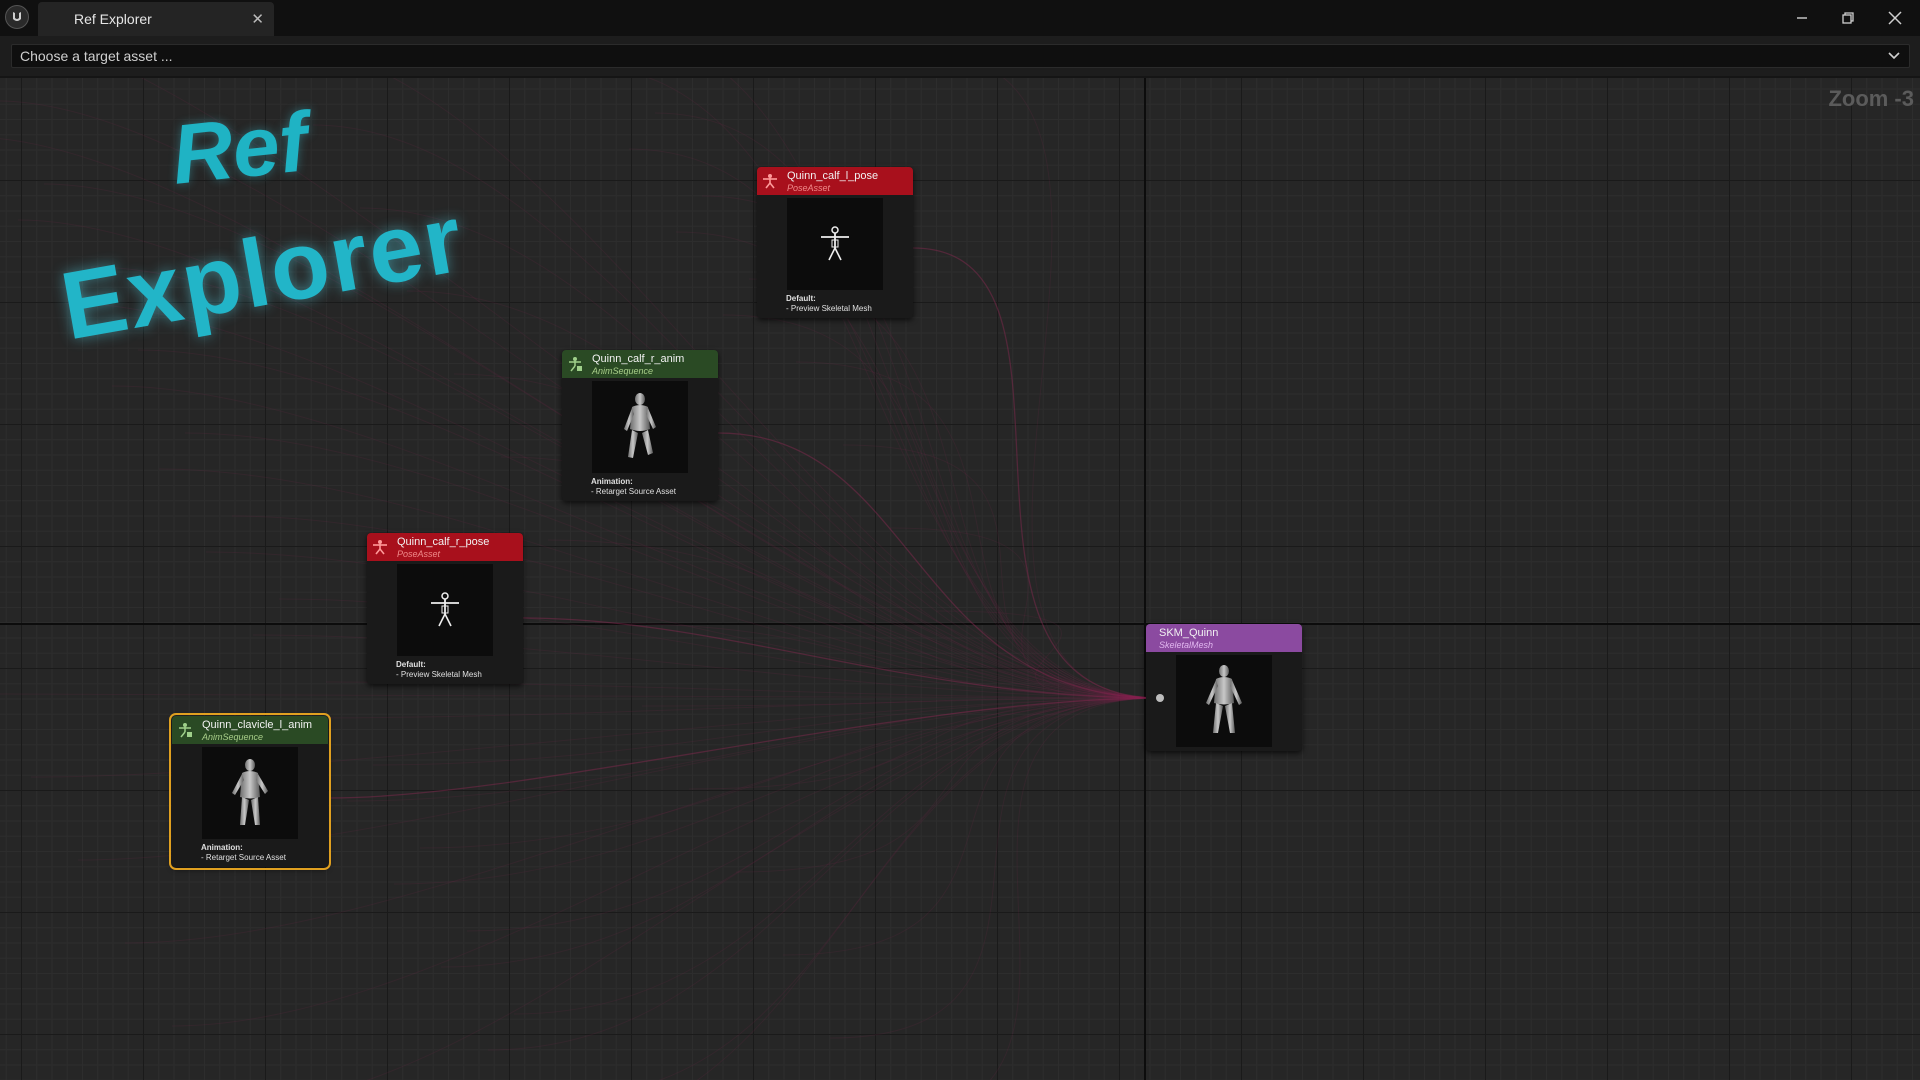 This screenshot has height=1080, width=1920. What do you see at coordinates (156, 19) in the screenshot?
I see `tab-ref-explorer: Ref Explorer ✕` at bounding box center [156, 19].